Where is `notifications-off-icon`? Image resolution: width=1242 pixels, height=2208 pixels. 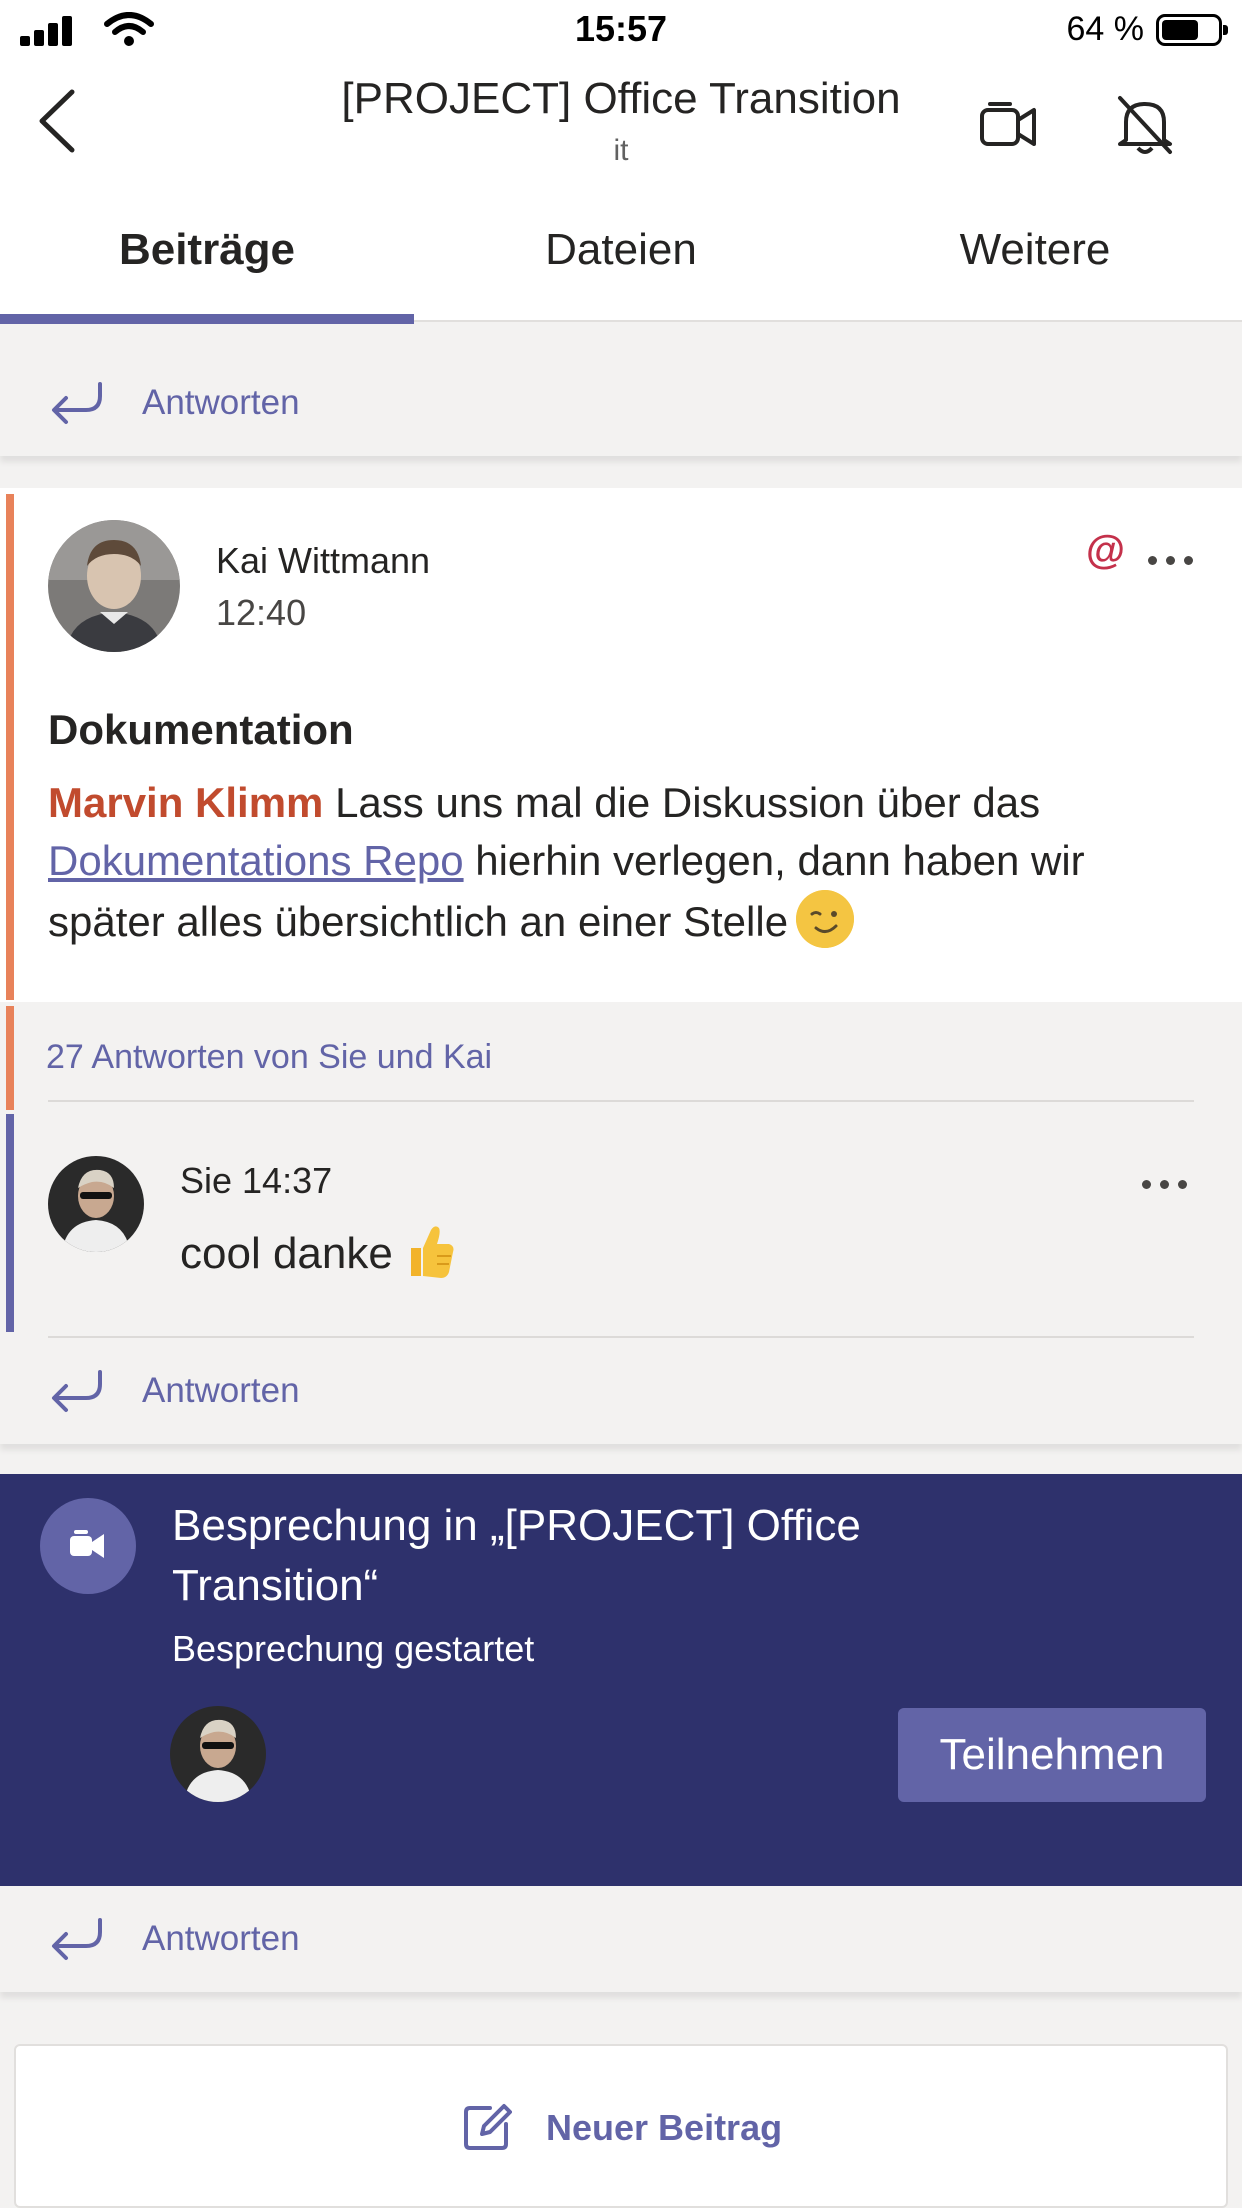
notifications-off-icon is located at coordinates (1145, 125).